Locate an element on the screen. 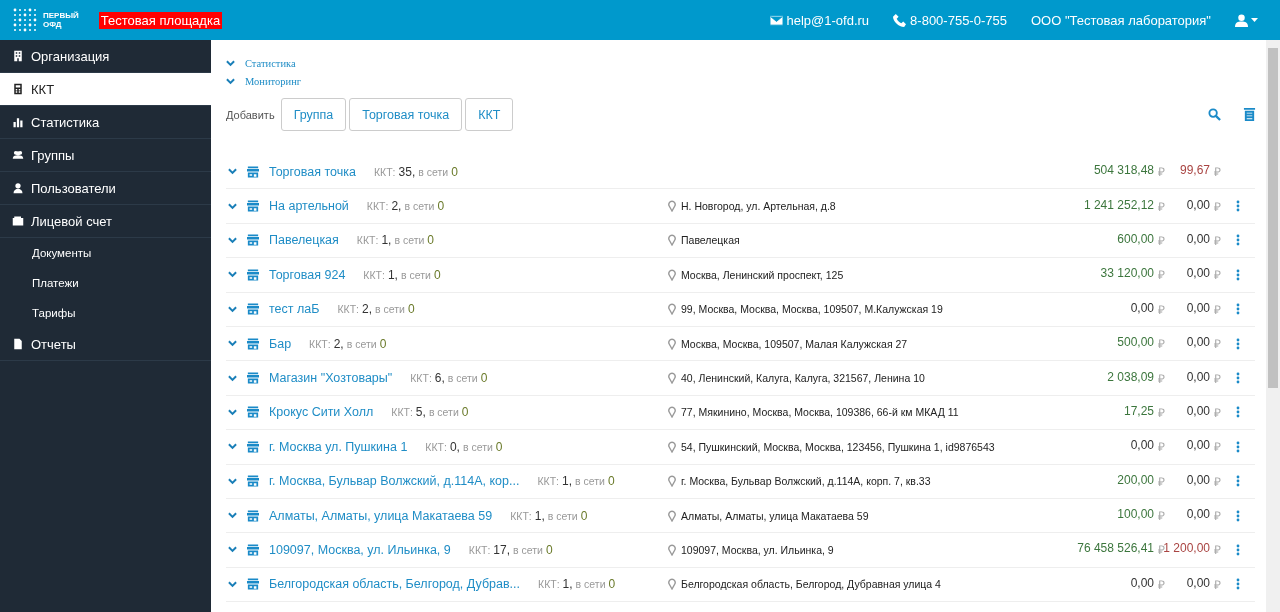 This screenshot has width=1280, height=612. calculator-icon is located at coordinates (18, 89).